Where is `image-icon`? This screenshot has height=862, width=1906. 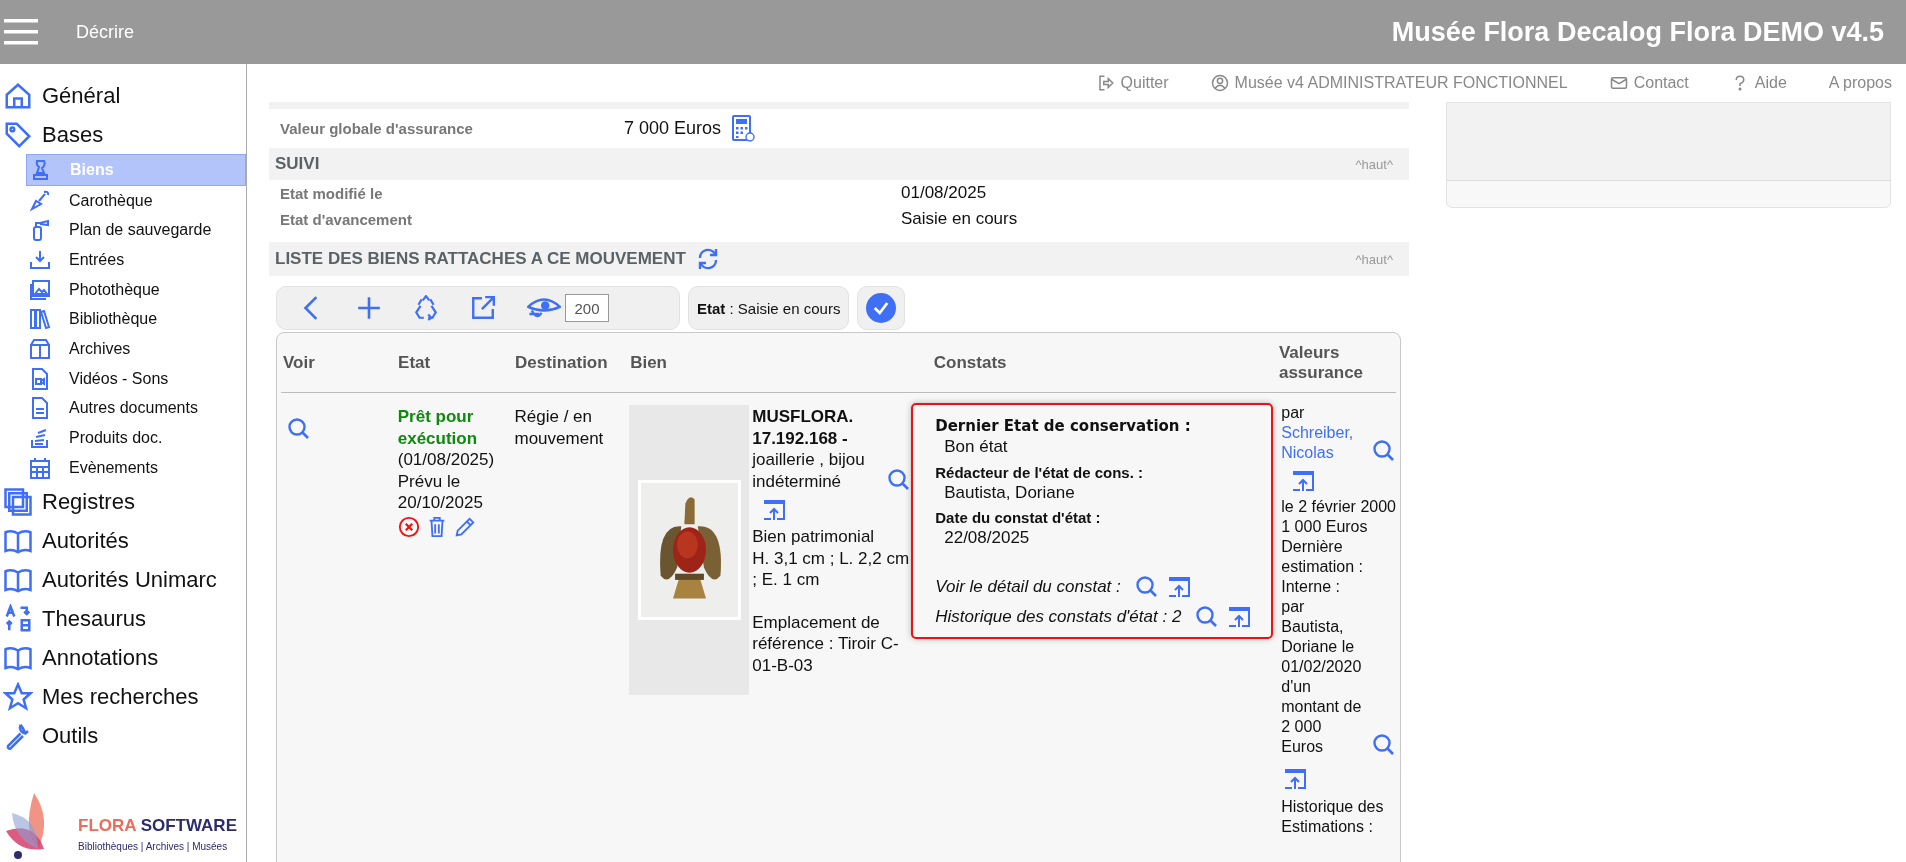 image-icon is located at coordinates (40, 289).